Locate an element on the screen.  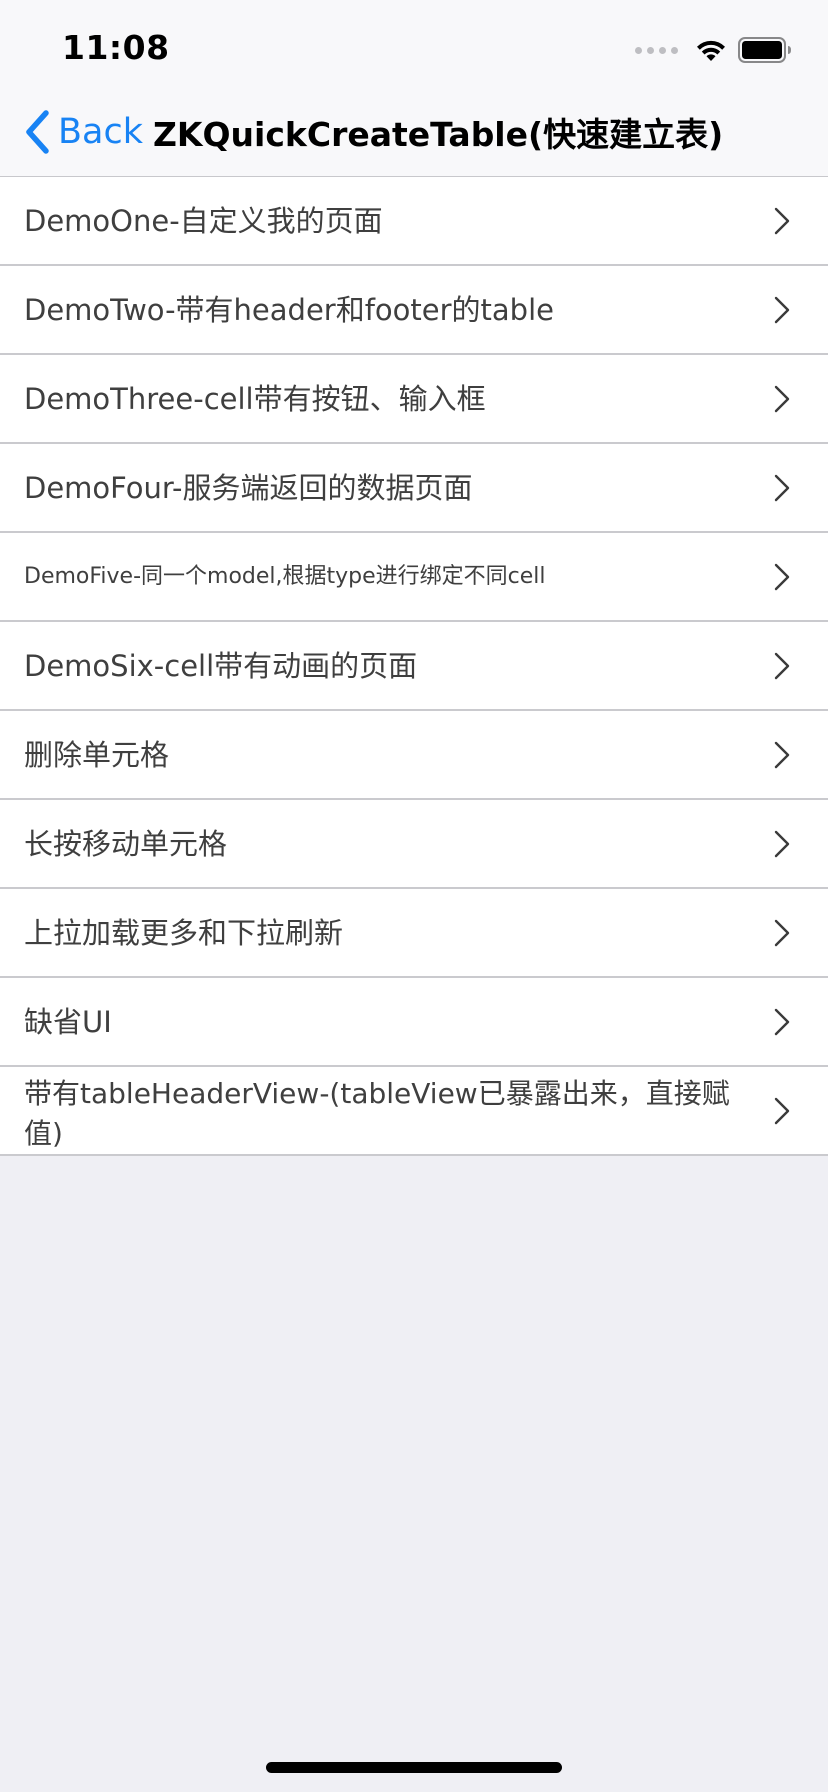
row-label: 长按移动单元格 is located at coordinates (126, 843).